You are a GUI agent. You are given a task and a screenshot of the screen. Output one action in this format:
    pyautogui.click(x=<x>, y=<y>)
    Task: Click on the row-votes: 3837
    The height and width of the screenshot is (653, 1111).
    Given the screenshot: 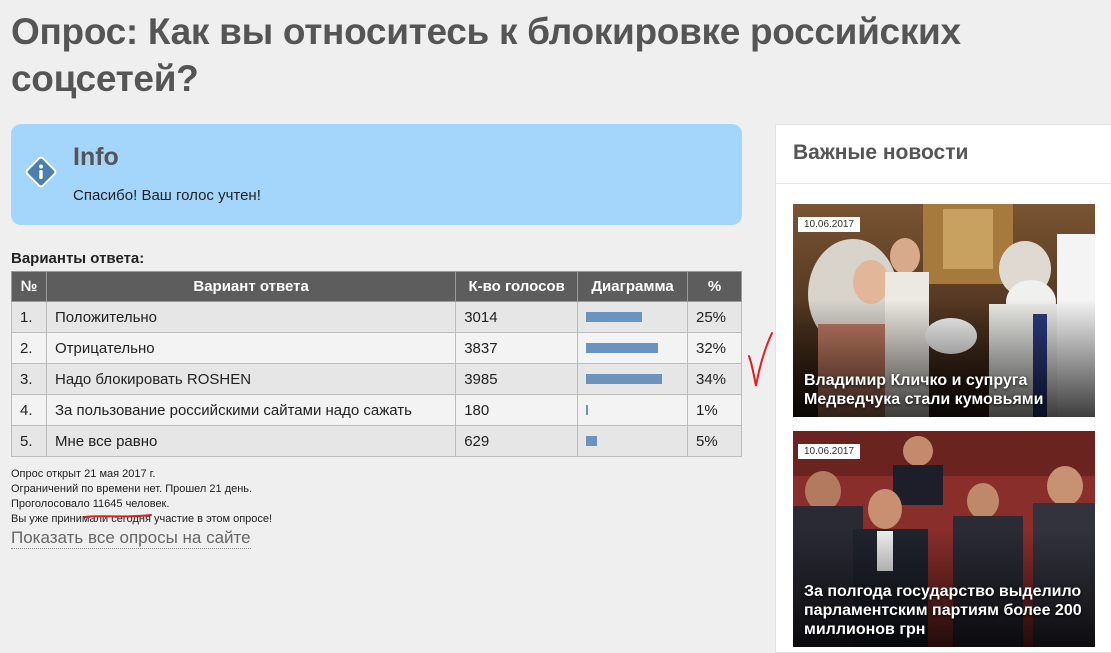 What is the action you would take?
    pyautogui.click(x=517, y=348)
    